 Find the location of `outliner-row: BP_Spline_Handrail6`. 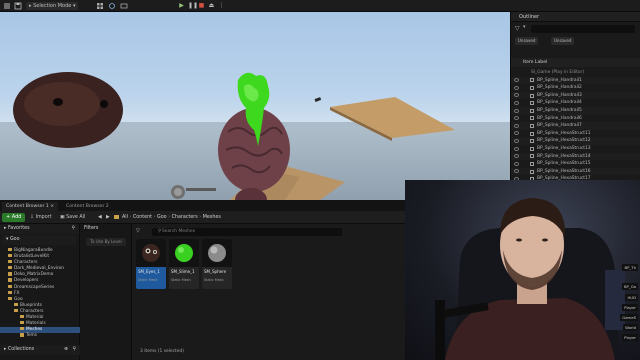

outliner-row: BP_Spline_Handrail6 is located at coordinates (575, 119).